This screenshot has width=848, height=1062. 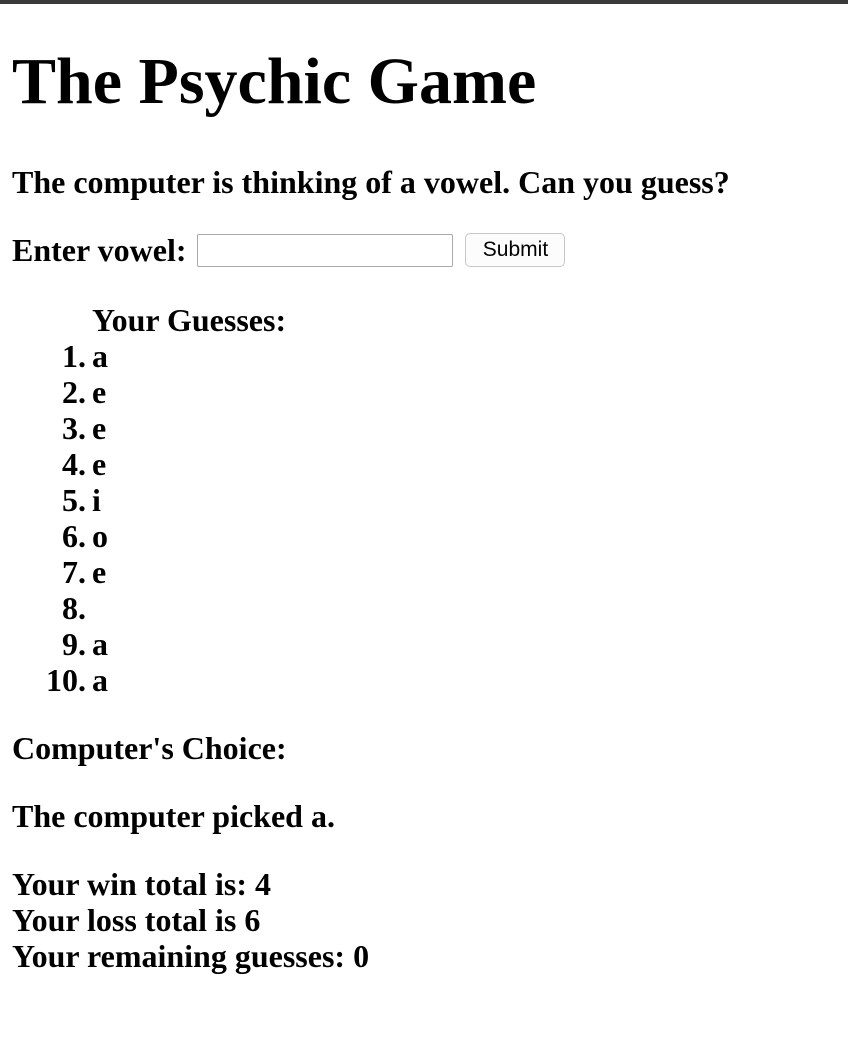 I want to click on guess-number: 6., so click(x=74, y=536).